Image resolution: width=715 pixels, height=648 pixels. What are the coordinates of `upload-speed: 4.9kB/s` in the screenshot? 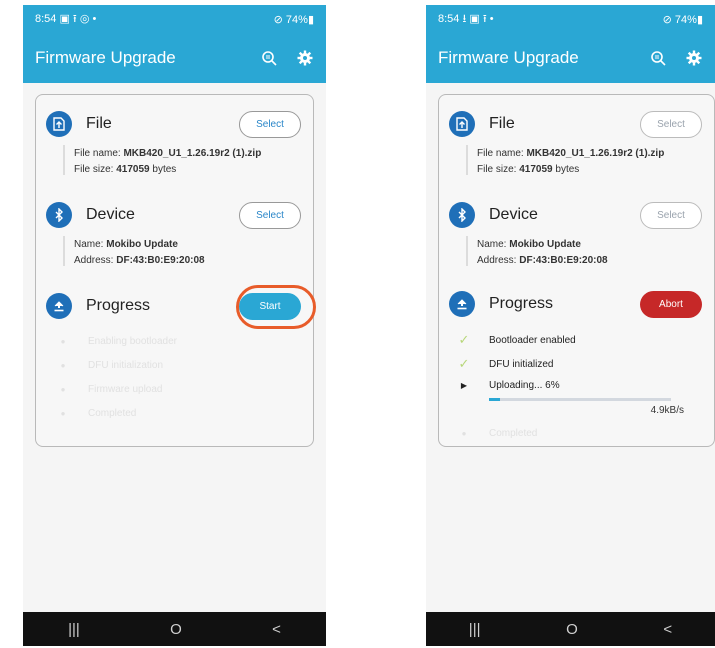 It's located at (667, 410).